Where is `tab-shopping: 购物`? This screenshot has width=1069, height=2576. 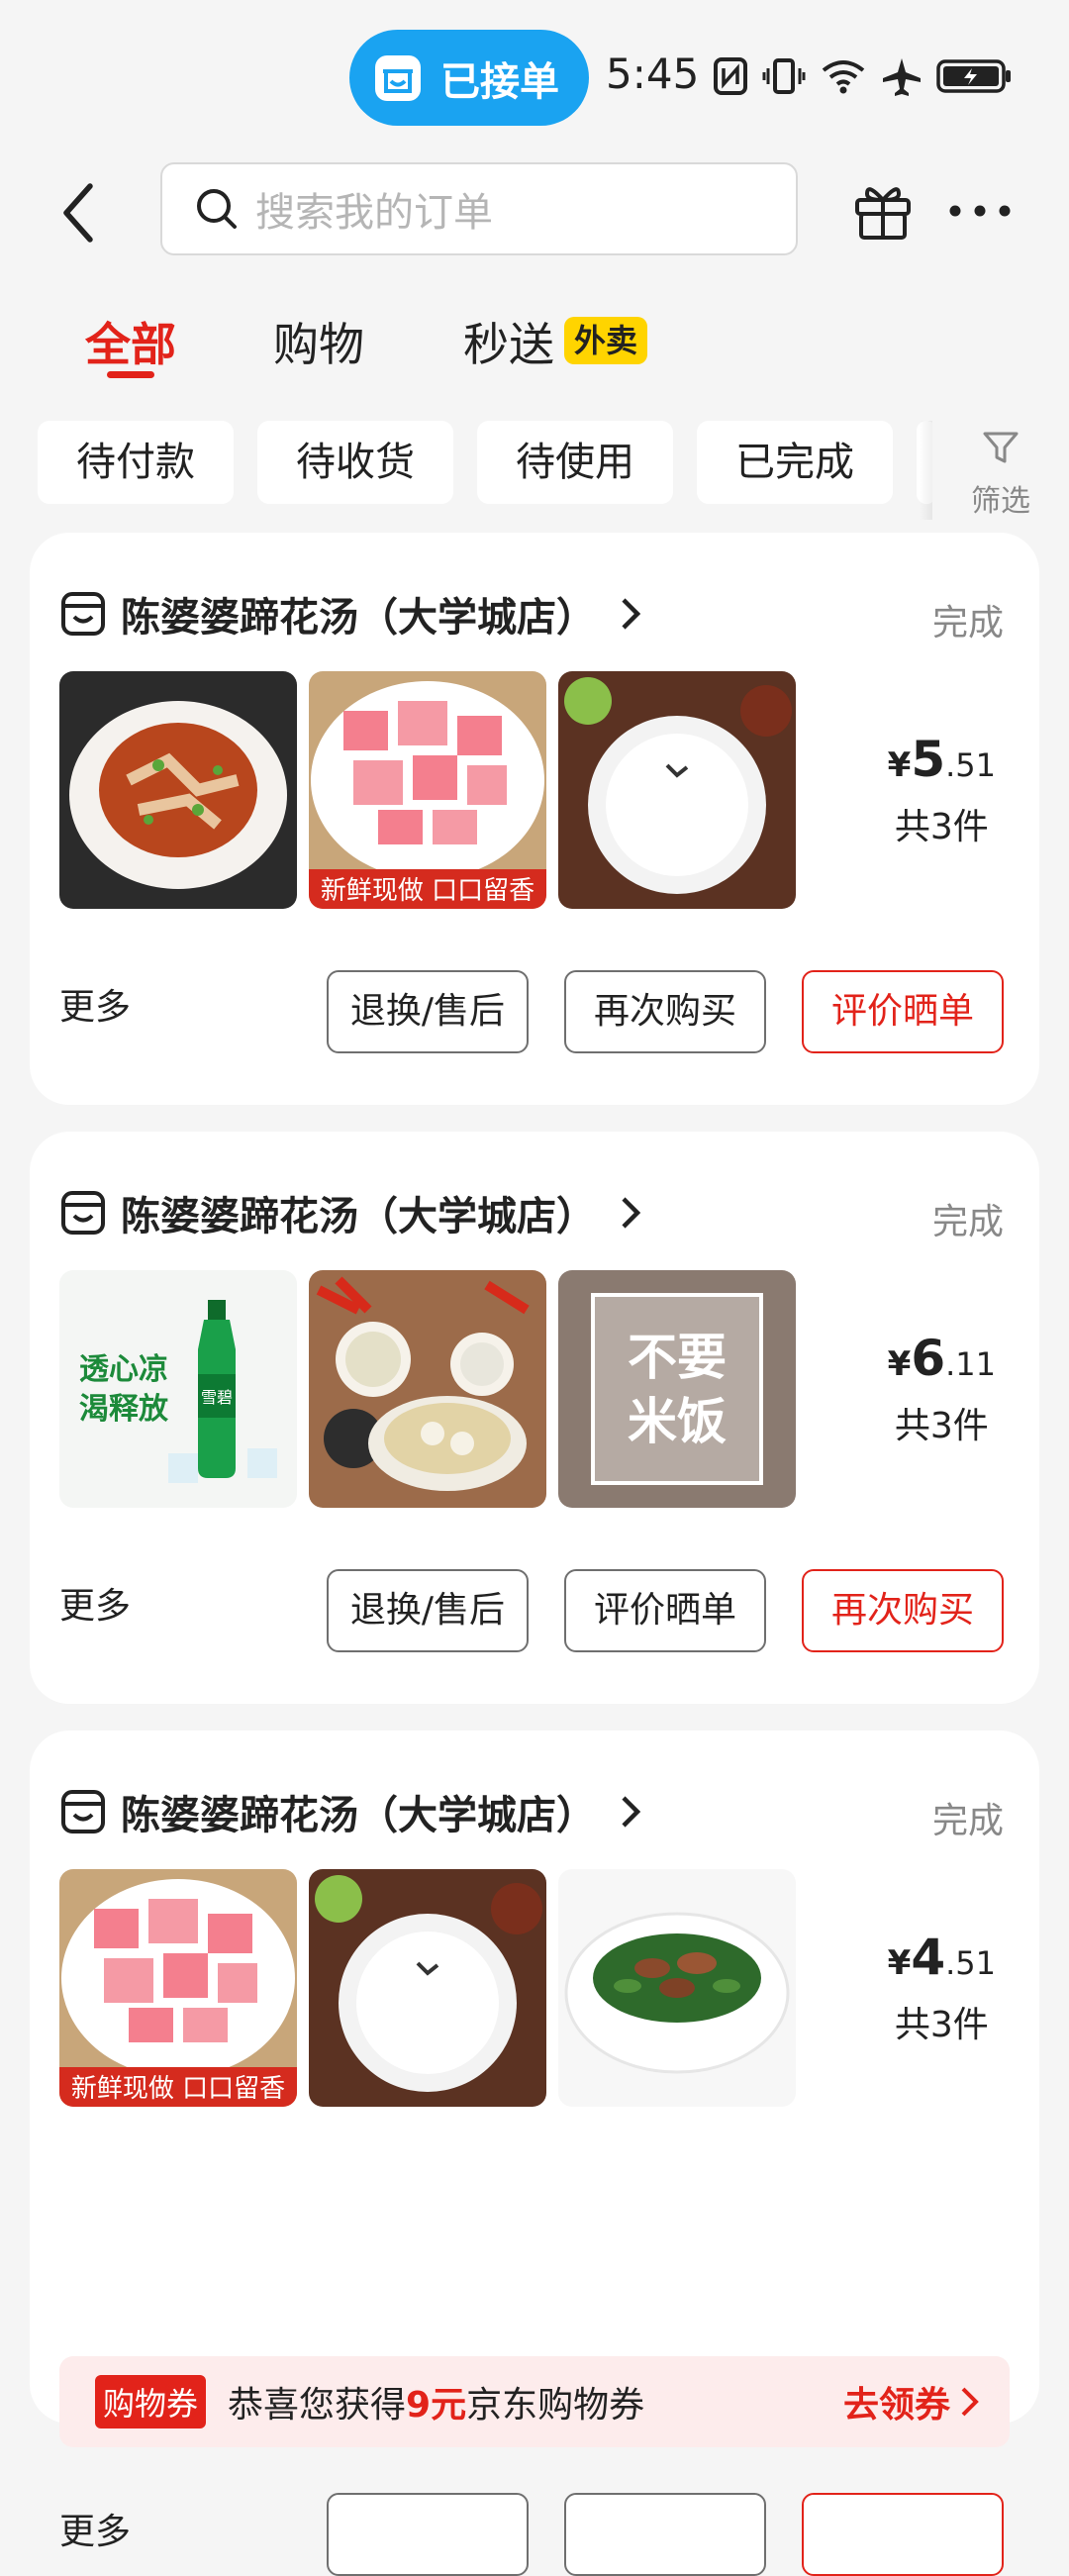
tab-shopping: 购物 is located at coordinates (318, 341).